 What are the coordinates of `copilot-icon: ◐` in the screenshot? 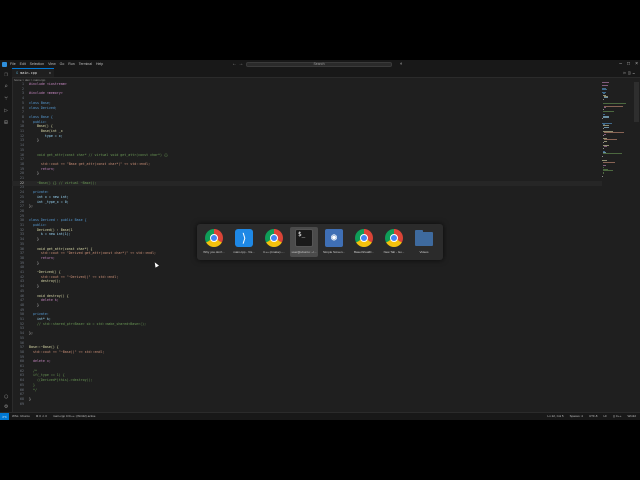 It's located at (401, 64).